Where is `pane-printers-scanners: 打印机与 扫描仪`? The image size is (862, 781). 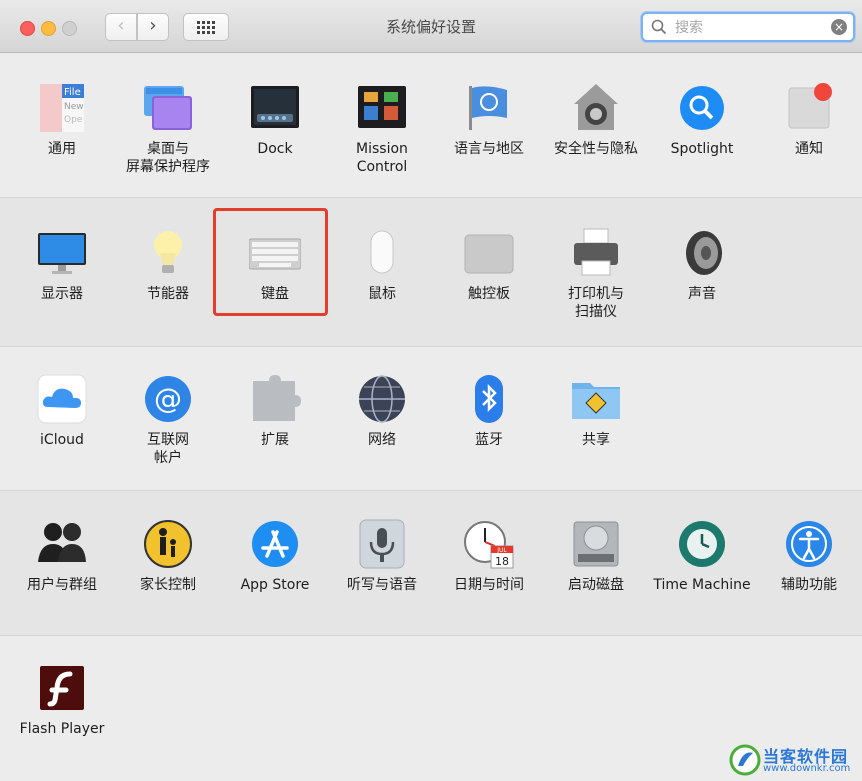
pane-printers-scanners: 打印机与 扫描仪 is located at coordinates (596, 274).